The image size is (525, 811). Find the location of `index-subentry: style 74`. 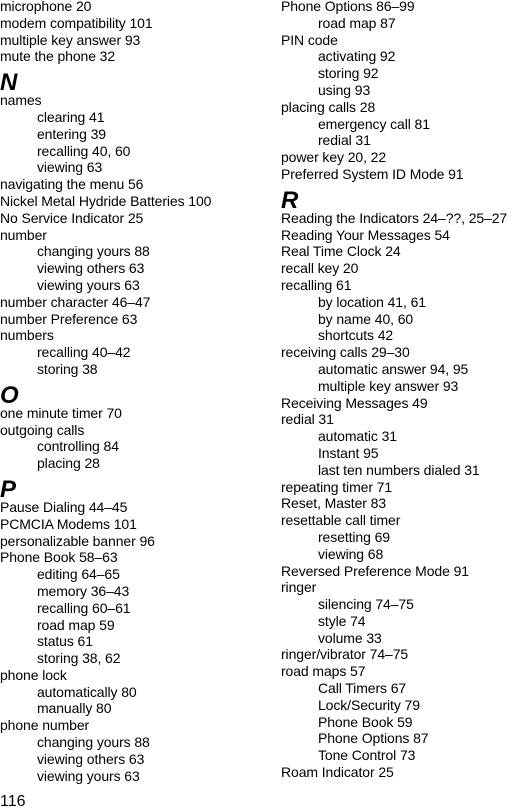

index-subentry: style 74 is located at coordinates (342, 620).